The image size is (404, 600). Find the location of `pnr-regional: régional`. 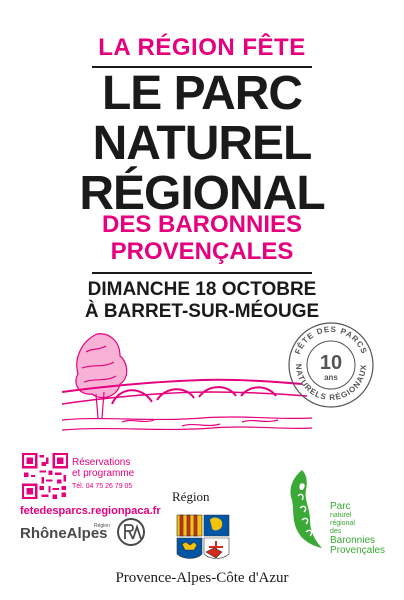

pnr-regional: régional is located at coordinates (342, 523).